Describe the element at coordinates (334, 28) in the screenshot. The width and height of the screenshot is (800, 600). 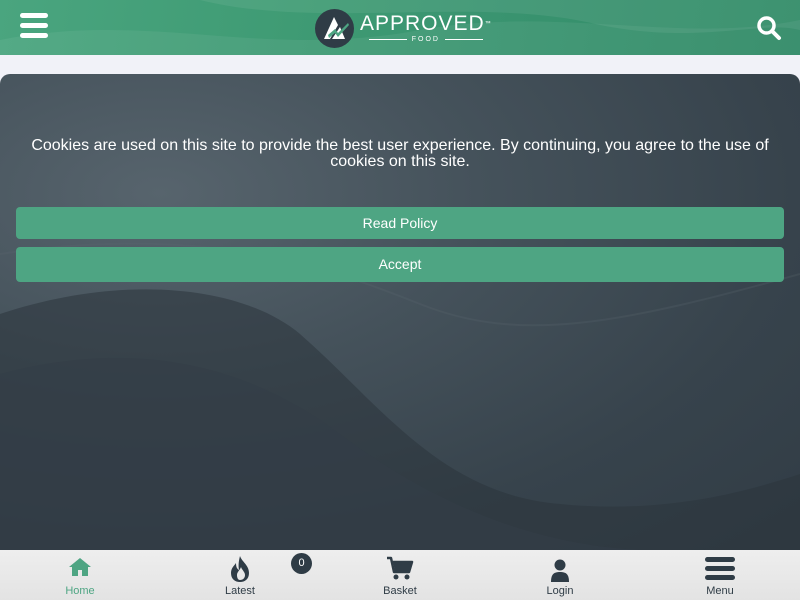
I see `logo-mark-icon` at that location.